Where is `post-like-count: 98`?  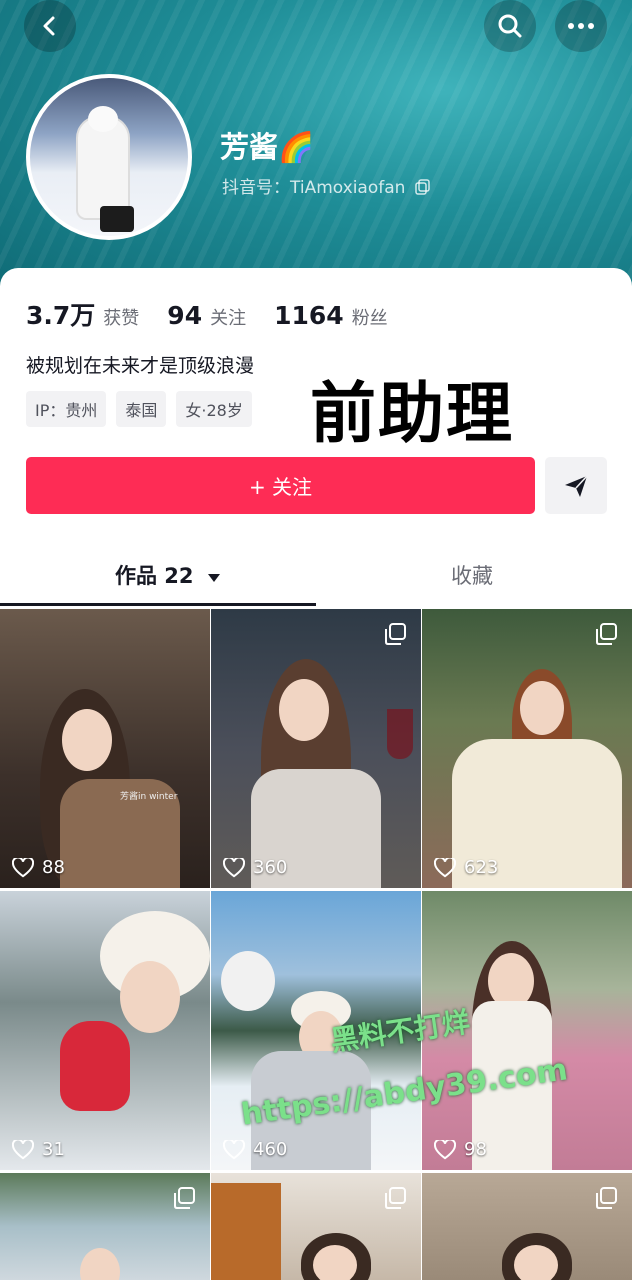
post-like-count: 98 is located at coordinates (475, 1149).